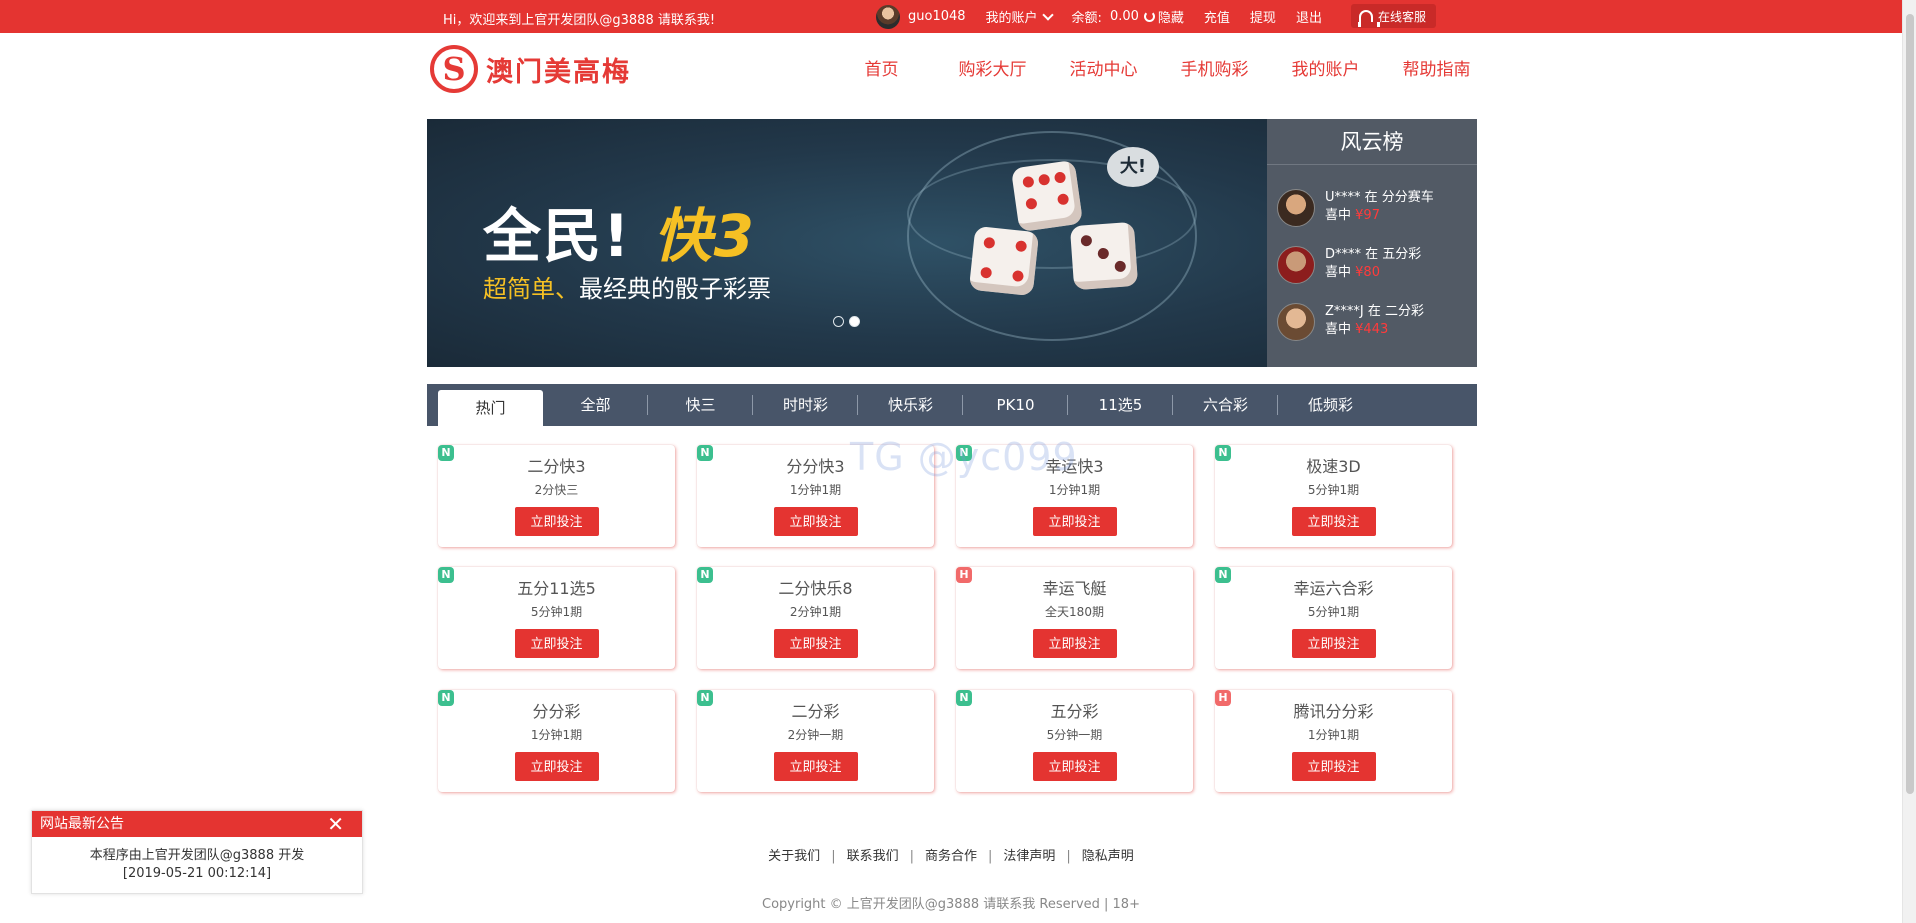 The width and height of the screenshot is (1916, 923). Describe the element at coordinates (1109, 16) in the screenshot. I see `user-area: guo1048 我的账户 余额: 0.00 隐藏 充值 提现 退出` at that location.